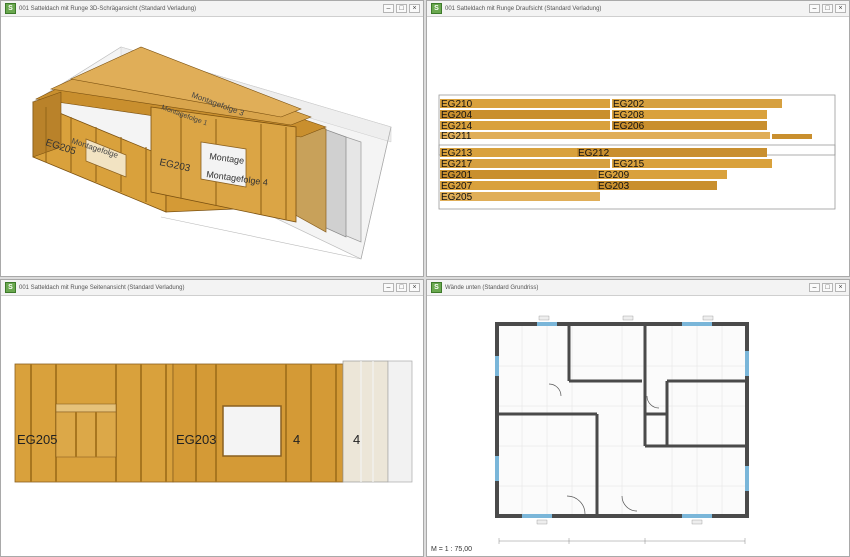 This screenshot has width=850, height=557. What do you see at coordinates (457, 175) in the screenshot?
I see `label-eg201: EG201` at bounding box center [457, 175].